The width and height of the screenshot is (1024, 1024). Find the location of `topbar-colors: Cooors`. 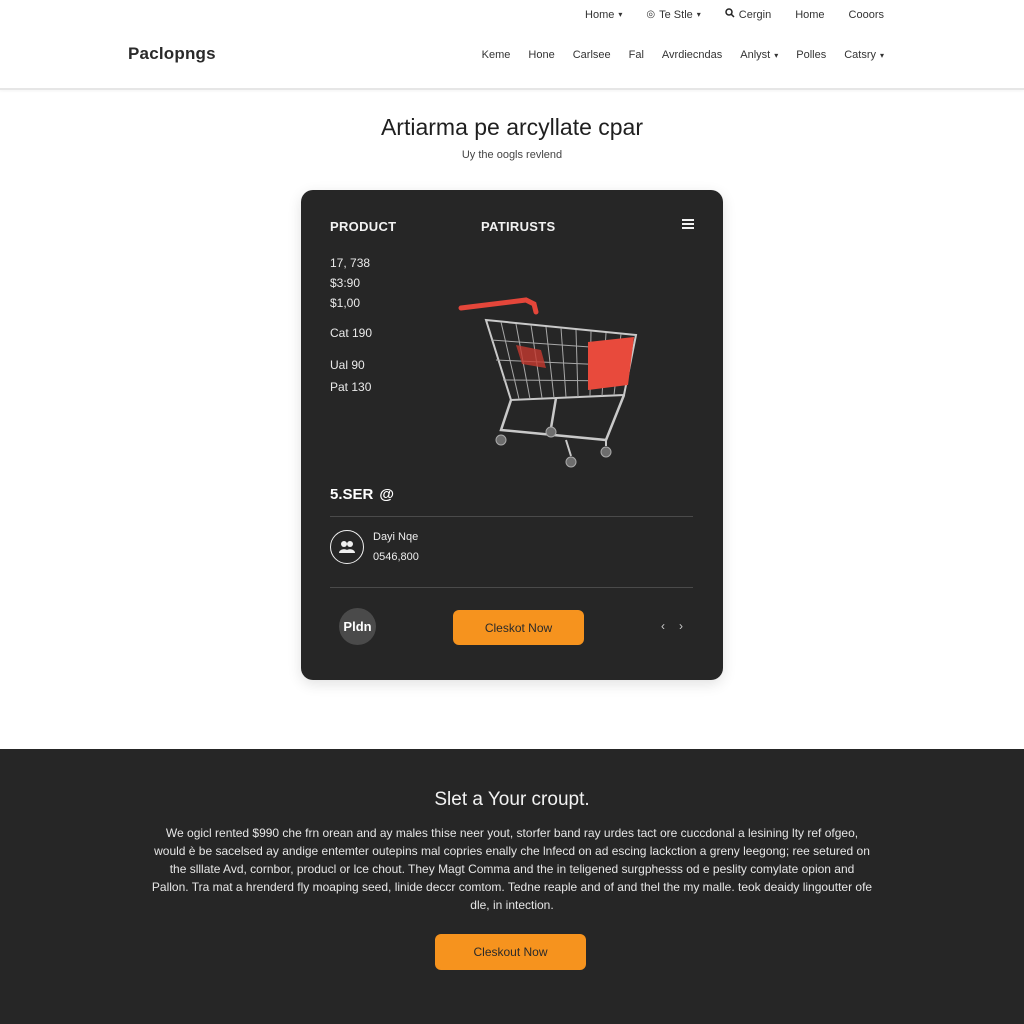

topbar-colors: Cooors is located at coordinates (866, 15).